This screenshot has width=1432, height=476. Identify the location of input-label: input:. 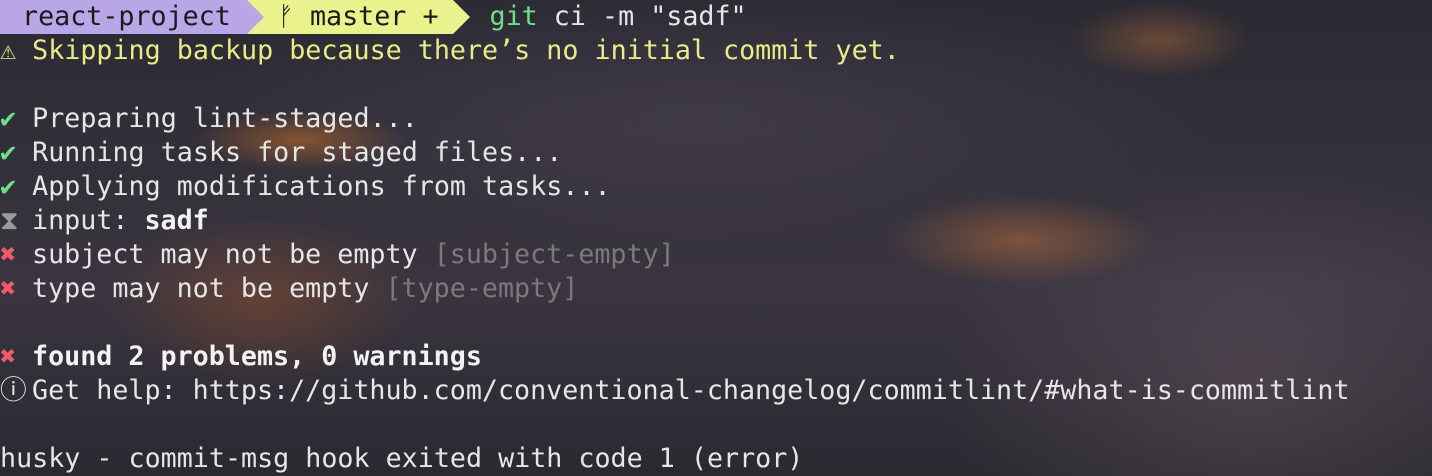
(88, 220).